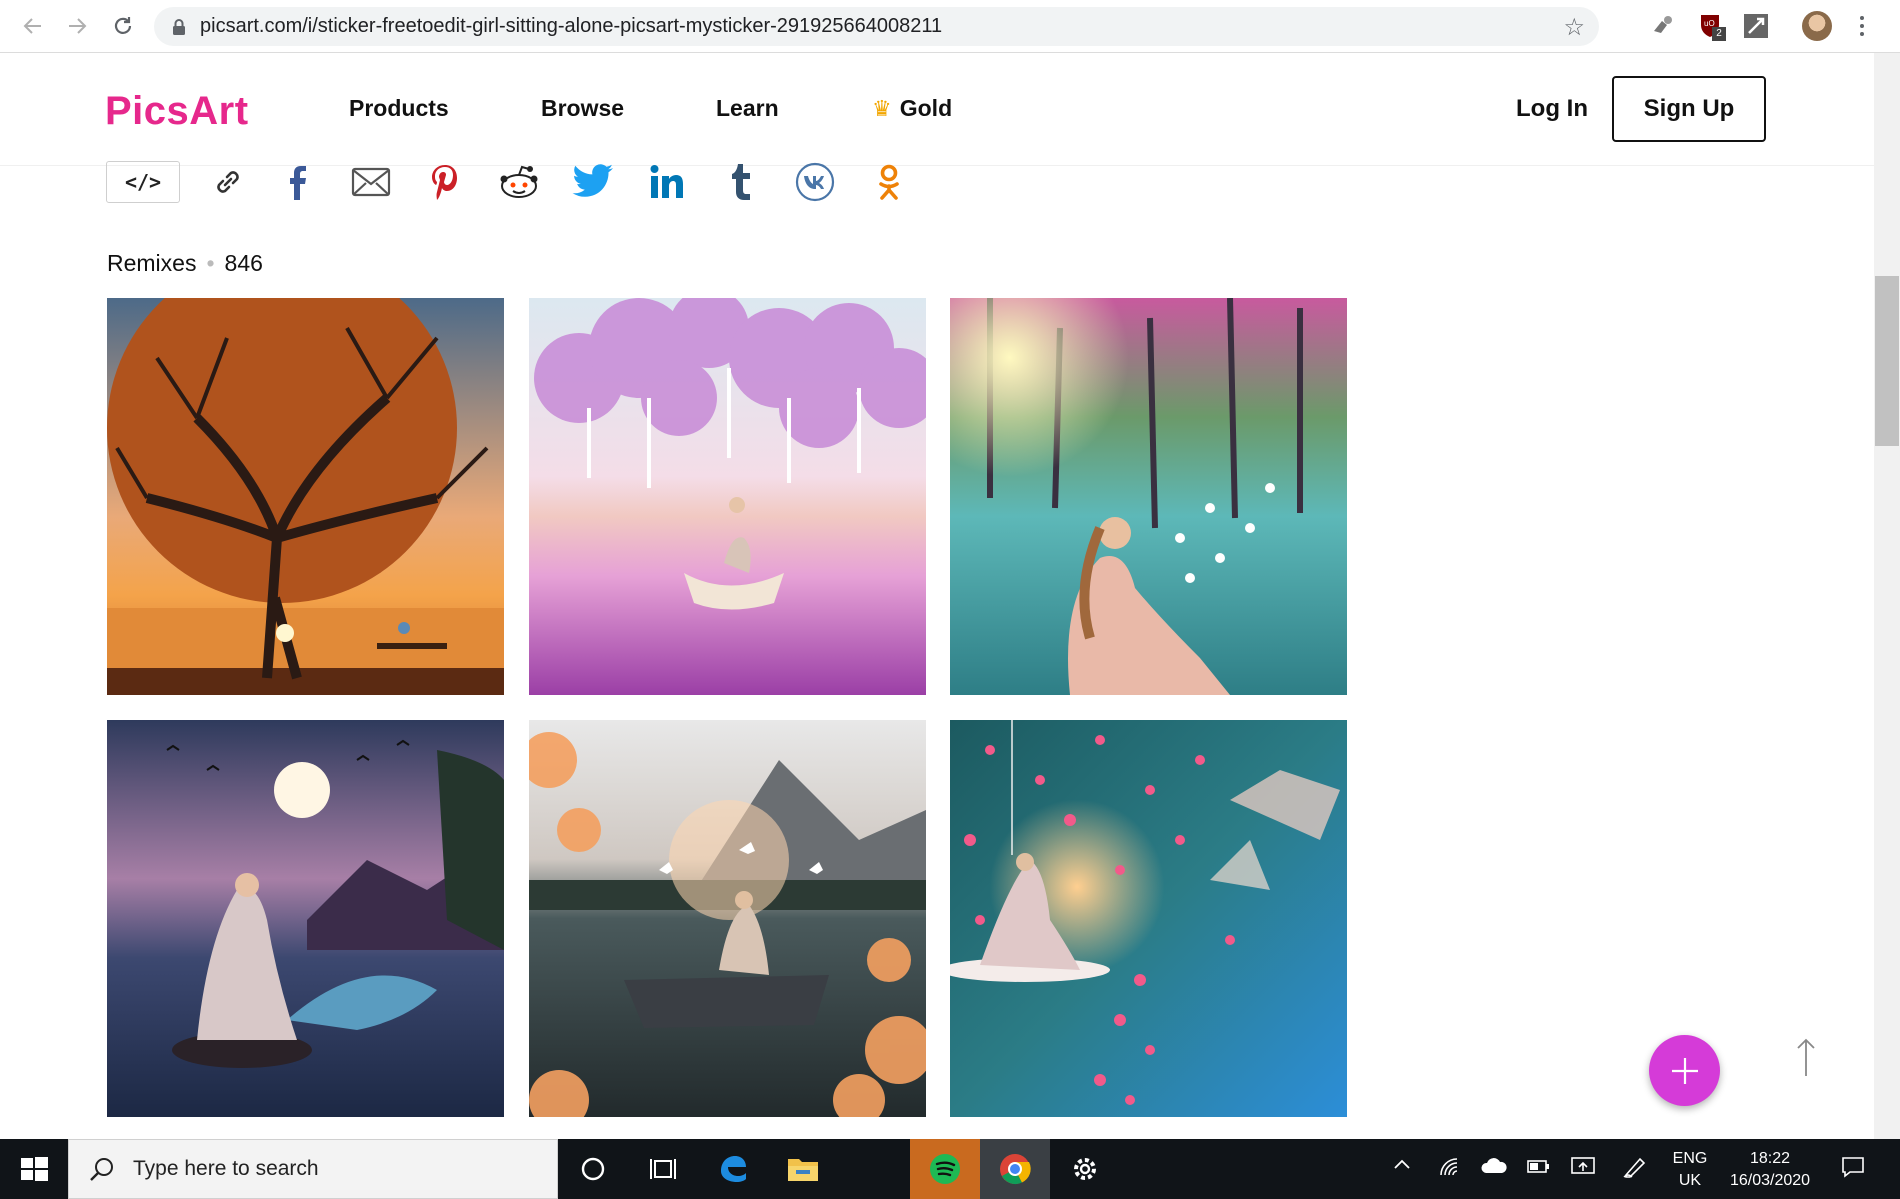 The height and width of the screenshot is (1199, 1900). What do you see at coordinates (1806, 1058) in the screenshot?
I see `scroll-to-top-icon` at bounding box center [1806, 1058].